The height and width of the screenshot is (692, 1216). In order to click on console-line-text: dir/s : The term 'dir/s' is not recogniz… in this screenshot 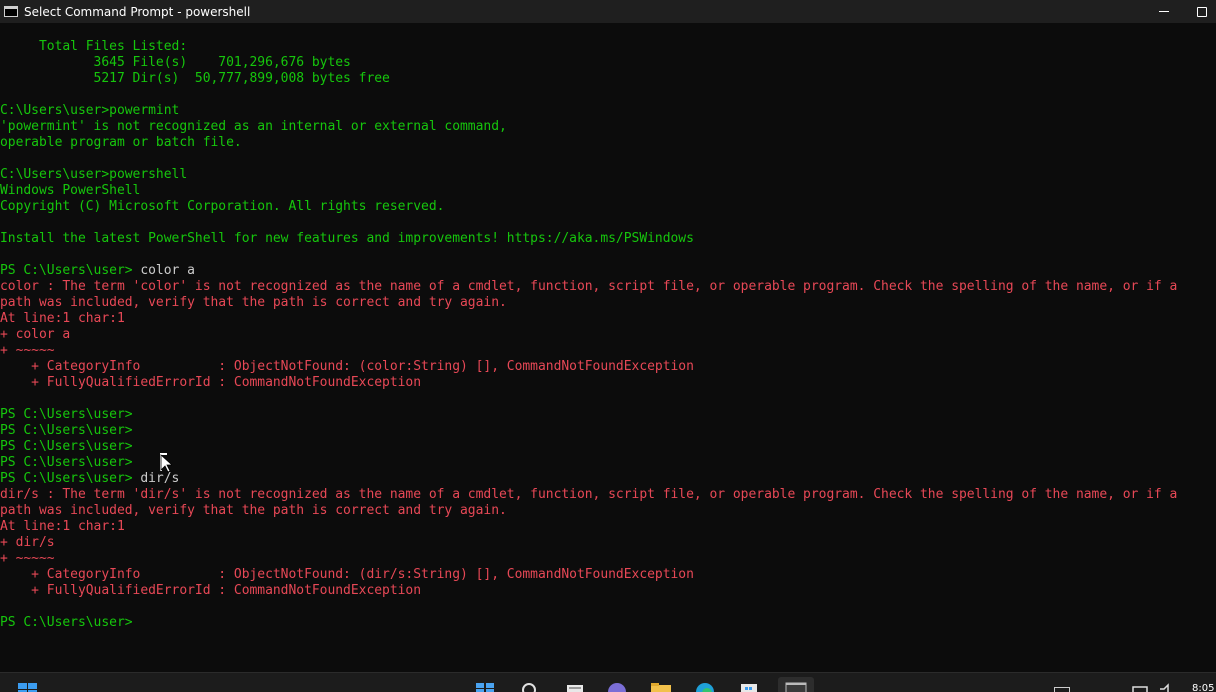, I will do `click(589, 494)`.